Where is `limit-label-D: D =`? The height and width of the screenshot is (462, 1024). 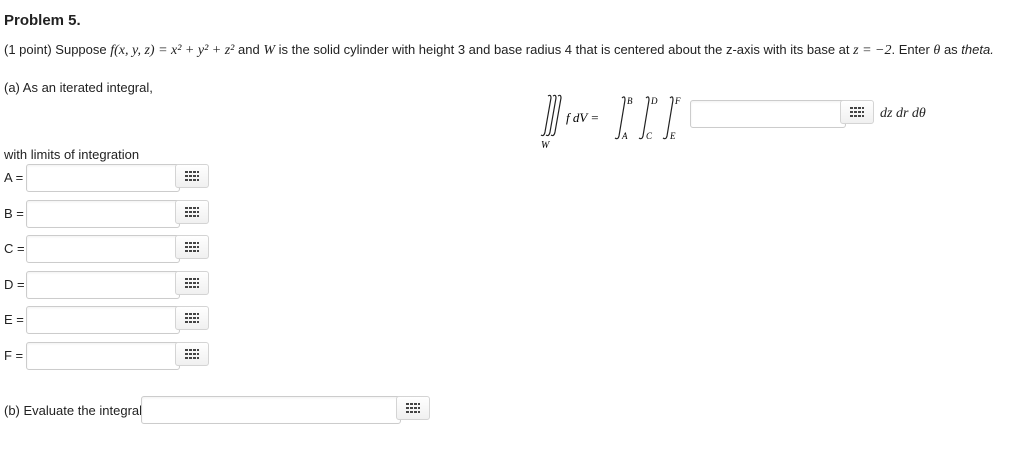 limit-label-D: D = is located at coordinates (14, 284).